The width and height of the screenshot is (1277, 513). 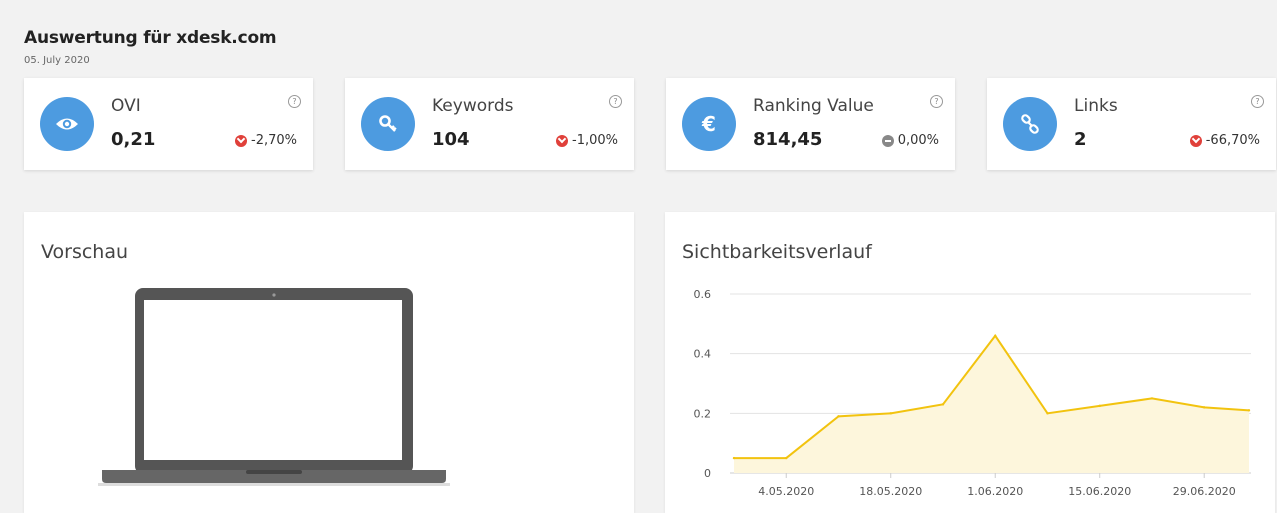 What do you see at coordinates (887, 140) in the screenshot?
I see `trend-neutral-icon` at bounding box center [887, 140].